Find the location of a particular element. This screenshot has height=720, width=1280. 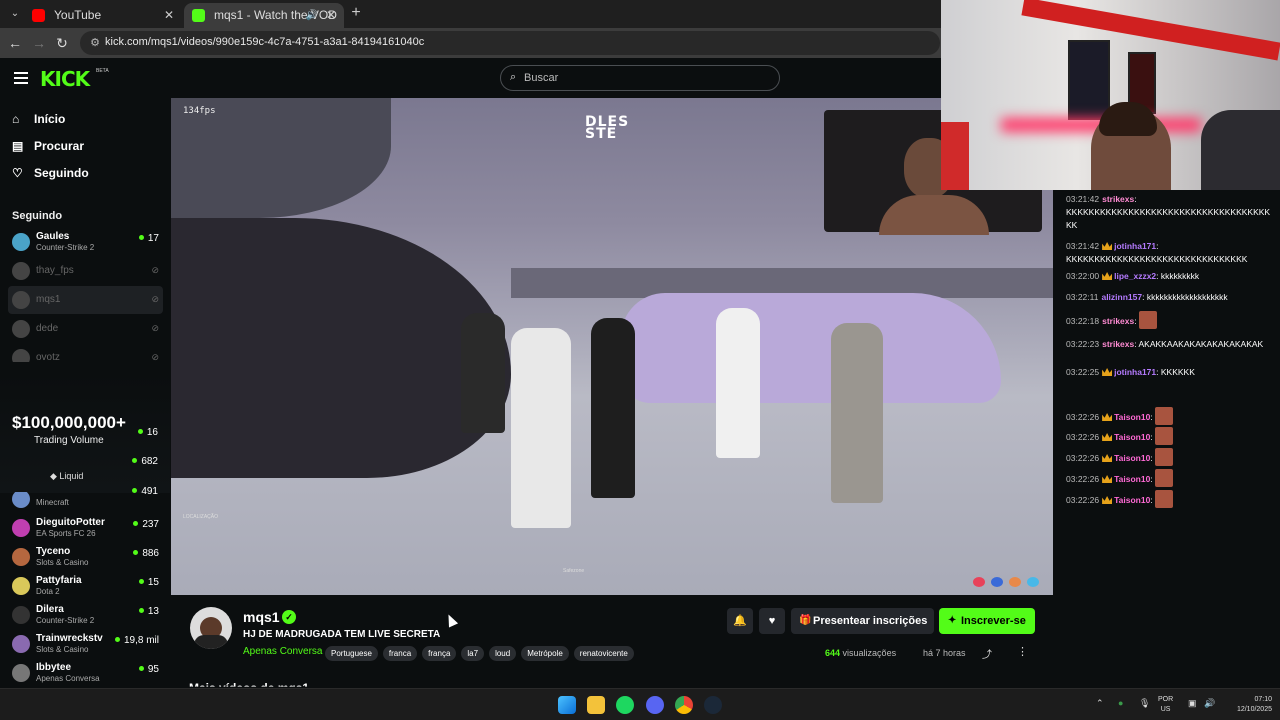

volume-icon: 🔊 is located at coordinates (1209, 703).